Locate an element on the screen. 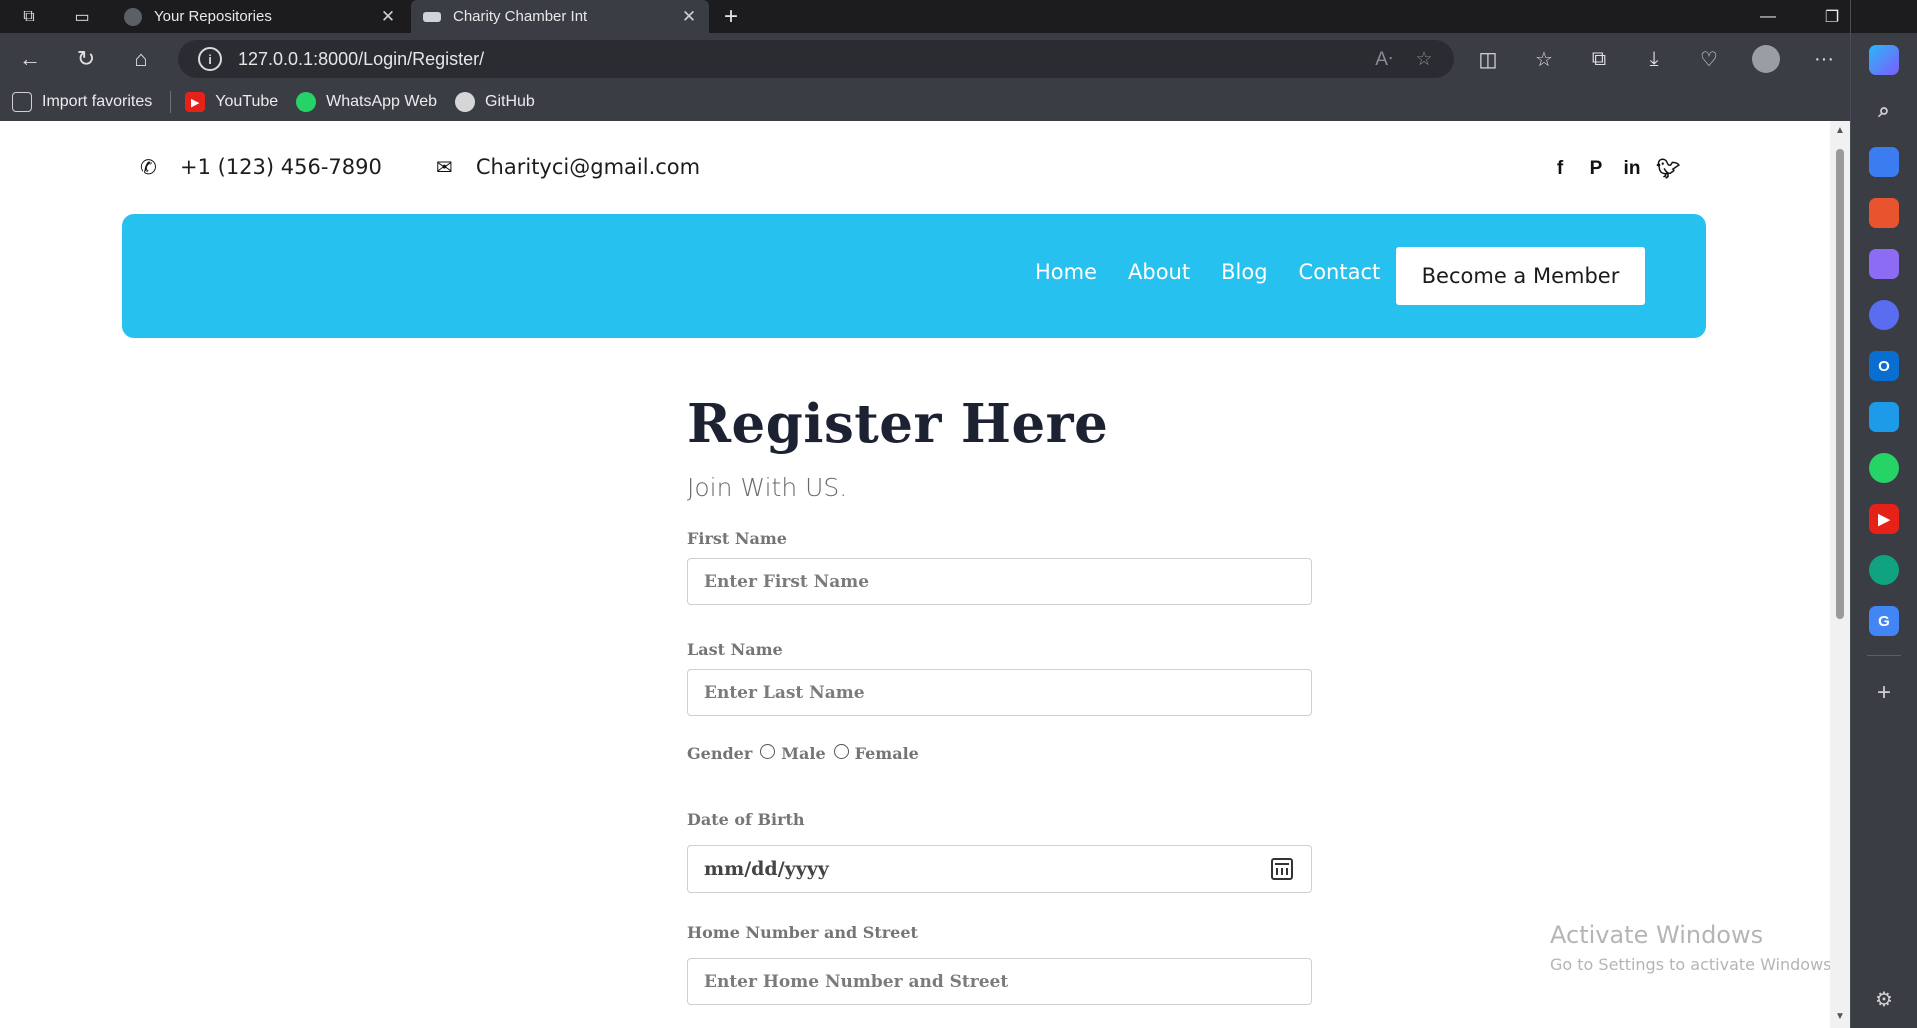 The width and height of the screenshot is (1917, 1028). vertical-tabs-icon: ▭ is located at coordinates (82, 17).